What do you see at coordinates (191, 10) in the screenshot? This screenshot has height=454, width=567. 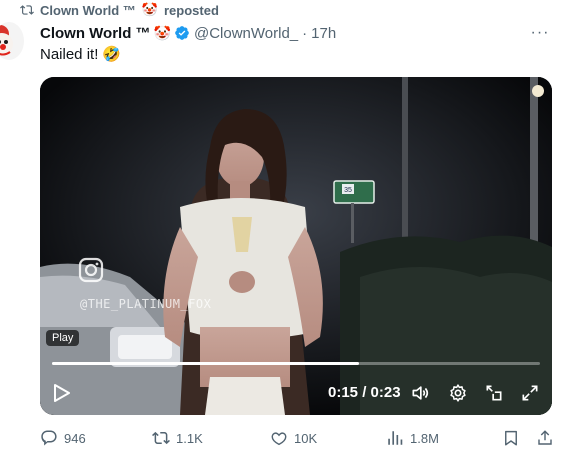 I see `repost-label: reposted` at bounding box center [191, 10].